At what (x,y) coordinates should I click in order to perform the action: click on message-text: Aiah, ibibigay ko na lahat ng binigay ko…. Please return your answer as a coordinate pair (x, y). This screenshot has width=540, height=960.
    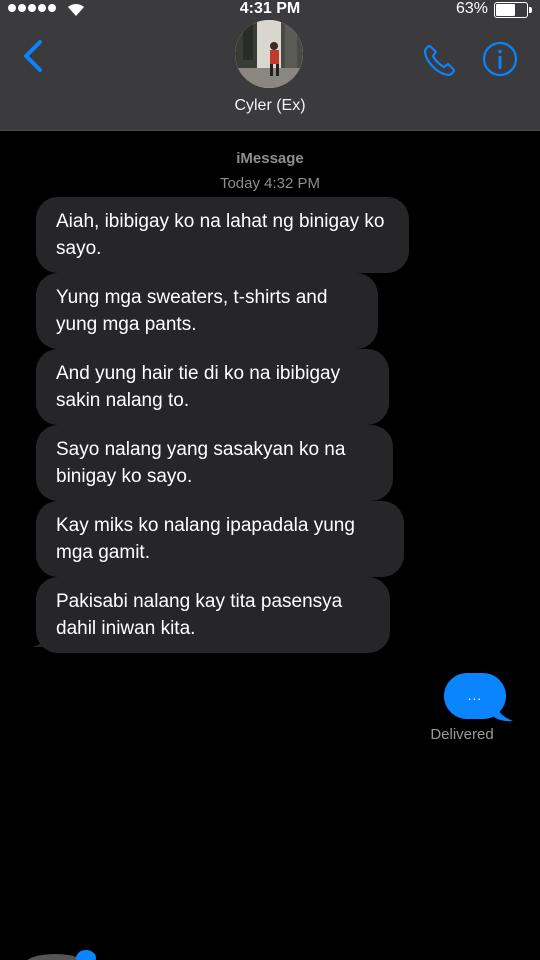
    Looking at the image, I should click on (220, 235).